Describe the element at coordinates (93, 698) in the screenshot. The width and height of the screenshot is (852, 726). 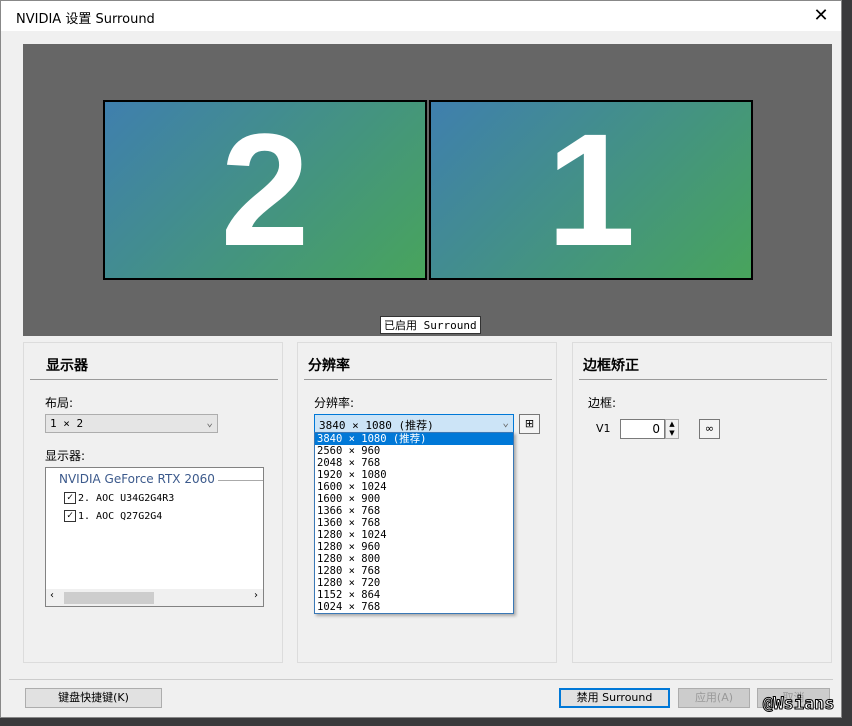
I see `keyboard-shortcuts-button: 键盘快捷键(K)` at that location.